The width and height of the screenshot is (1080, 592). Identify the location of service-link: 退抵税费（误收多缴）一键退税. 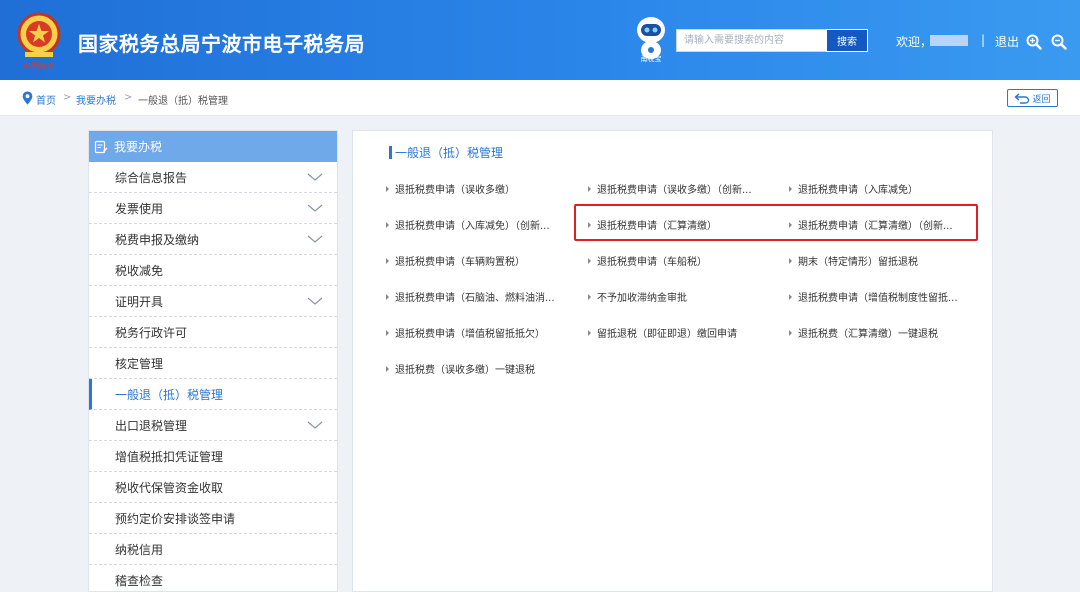
(460, 368).